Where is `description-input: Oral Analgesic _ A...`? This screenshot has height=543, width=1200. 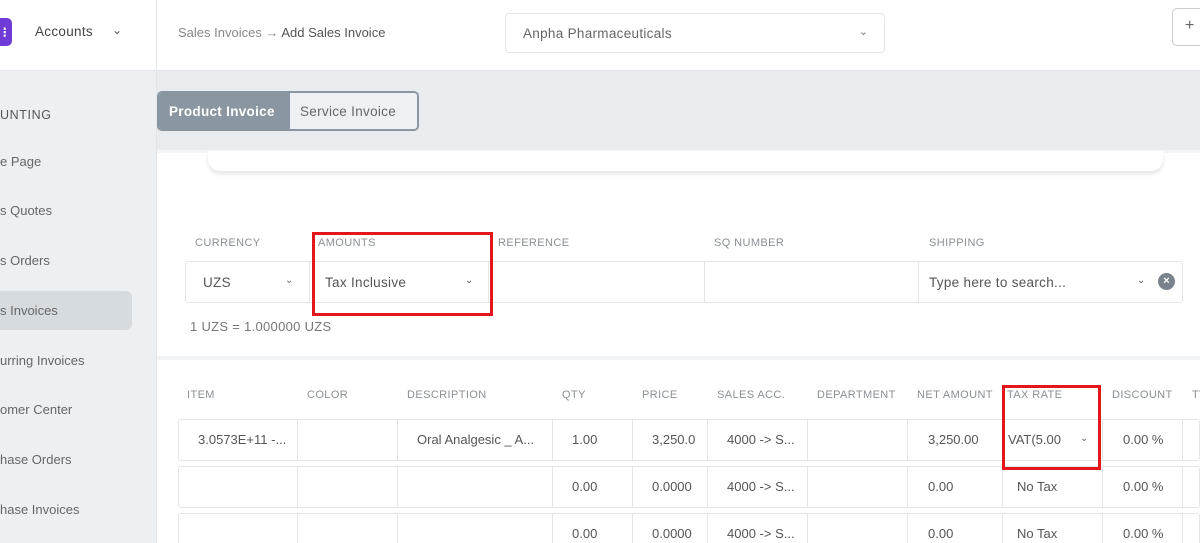 description-input: Oral Analgesic _ A... is located at coordinates (482, 439).